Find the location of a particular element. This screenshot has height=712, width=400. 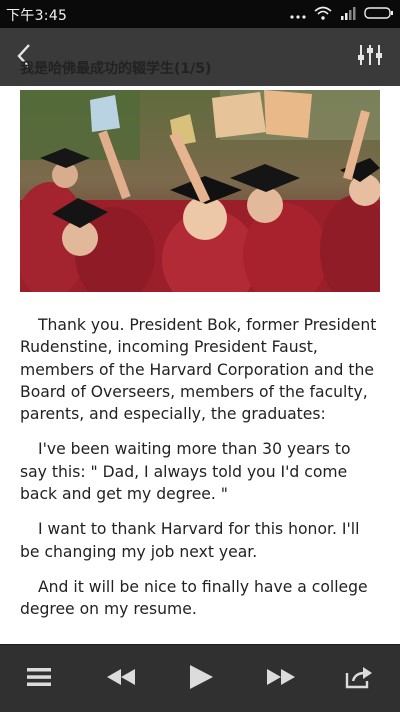

rewind-icon is located at coordinates (121, 679).